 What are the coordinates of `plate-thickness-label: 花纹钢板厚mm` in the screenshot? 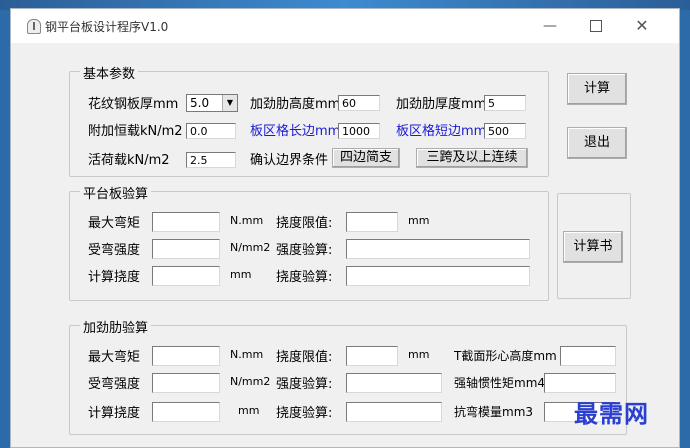 It's located at (133, 104).